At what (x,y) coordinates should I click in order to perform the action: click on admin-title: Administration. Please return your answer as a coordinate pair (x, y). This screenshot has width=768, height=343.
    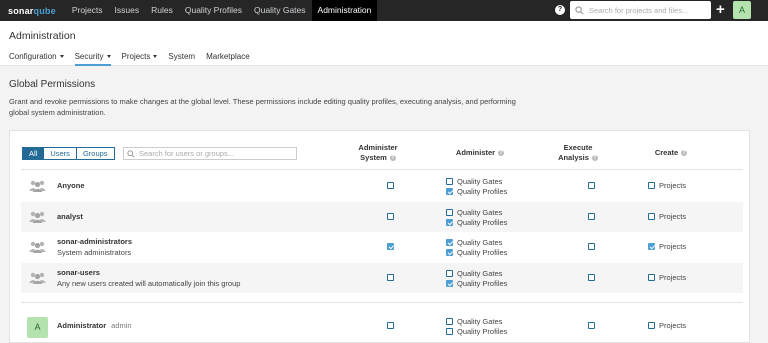
    Looking at the image, I should click on (42, 36).